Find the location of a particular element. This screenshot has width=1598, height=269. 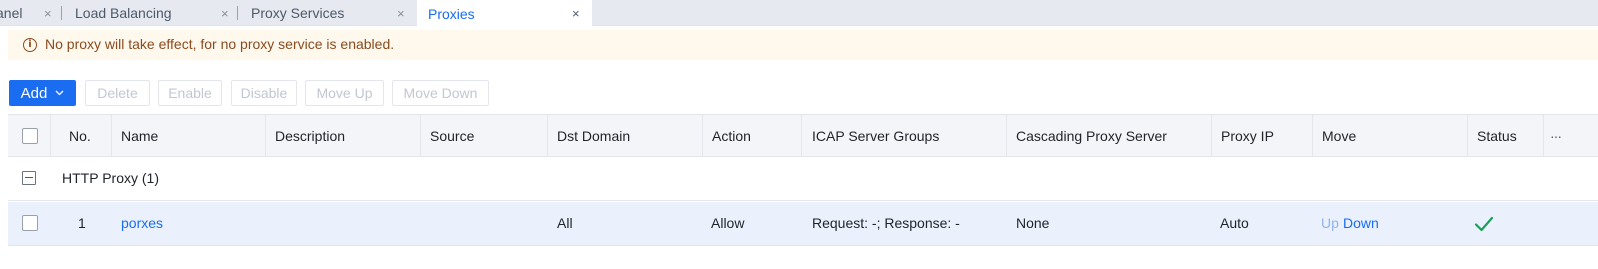

proxy-name-link: porxes is located at coordinates (142, 223).